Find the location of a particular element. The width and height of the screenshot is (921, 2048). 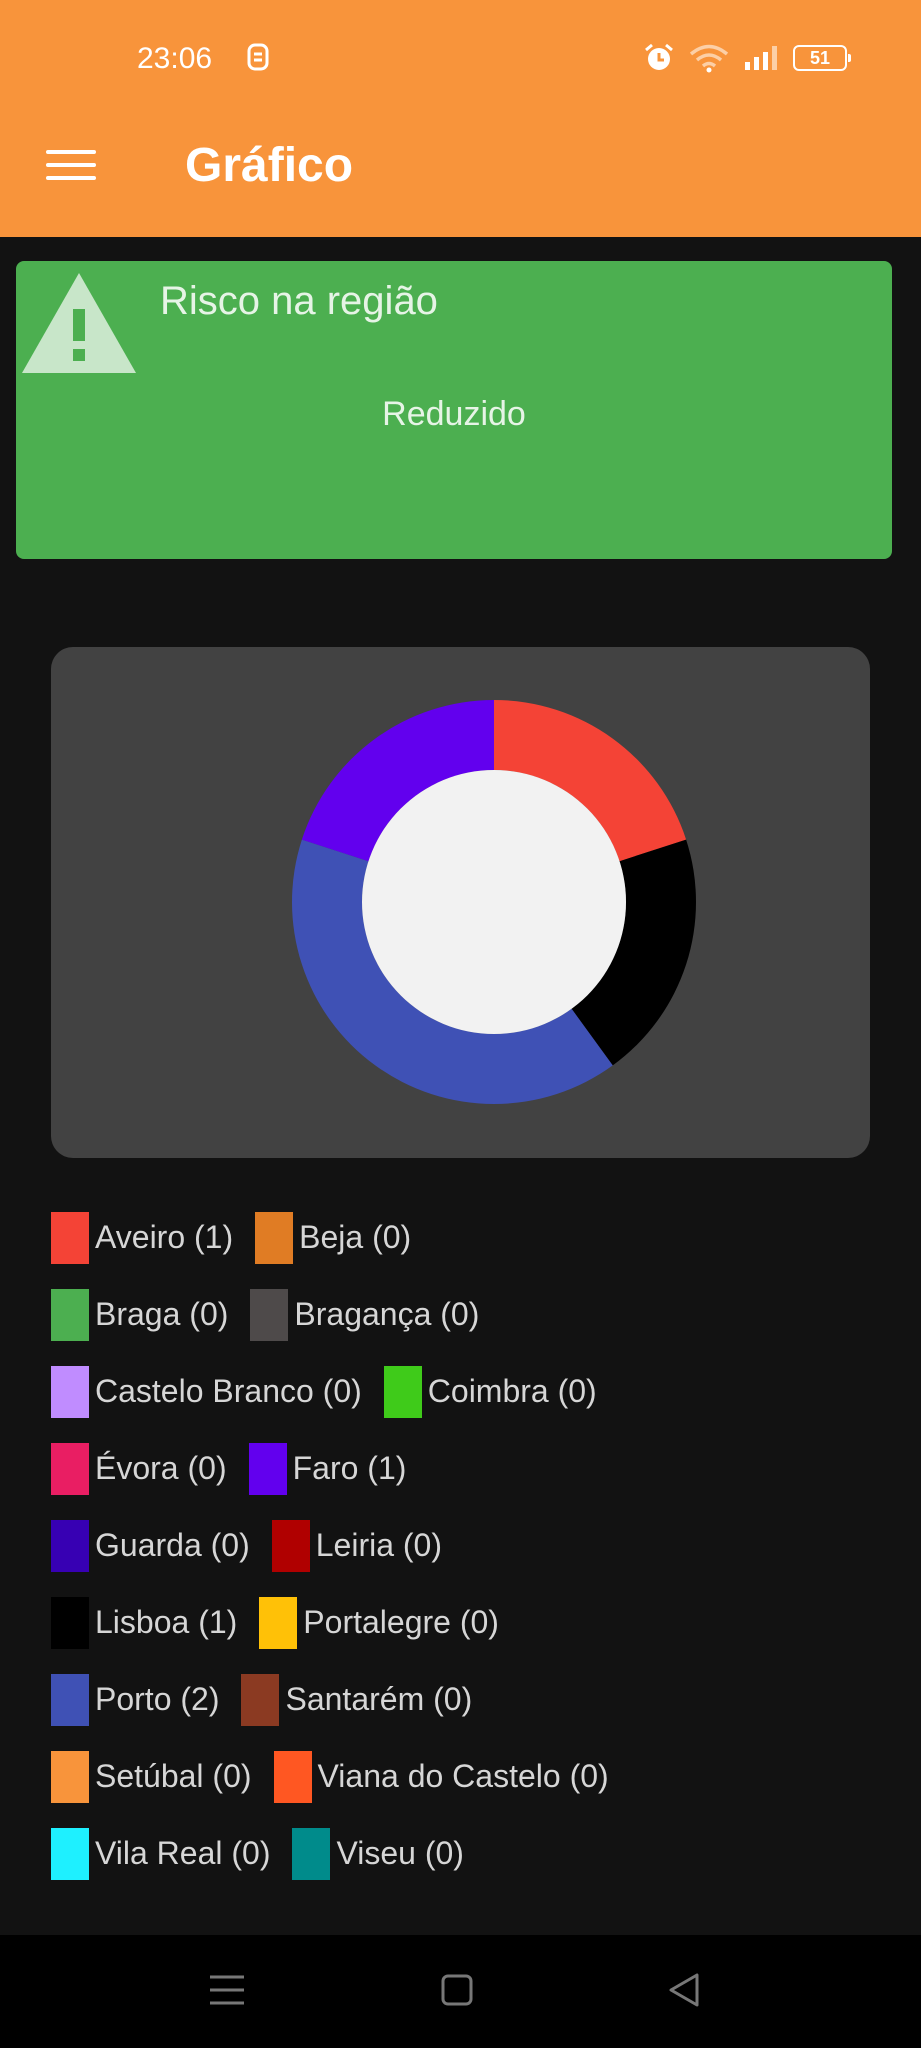

app-notification-icon is located at coordinates (258, 57).